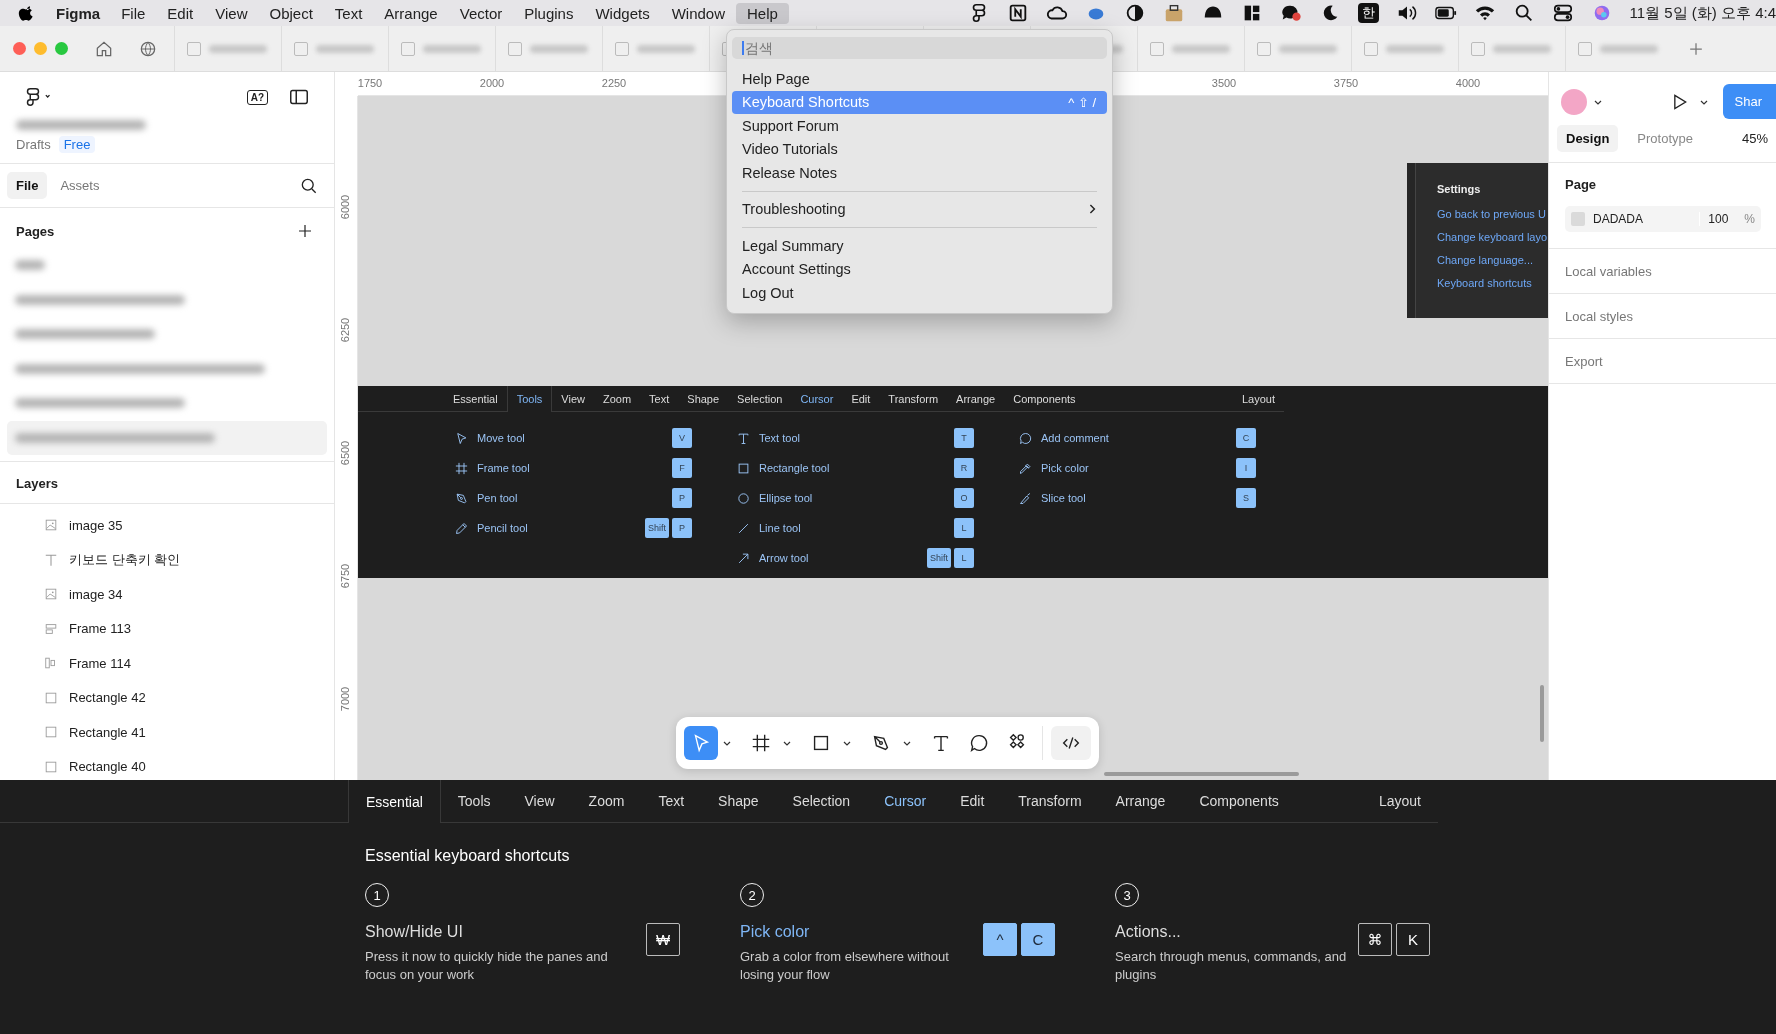 The width and height of the screenshot is (1776, 1034). I want to click on ruler-label: 4000, so click(1468, 83).